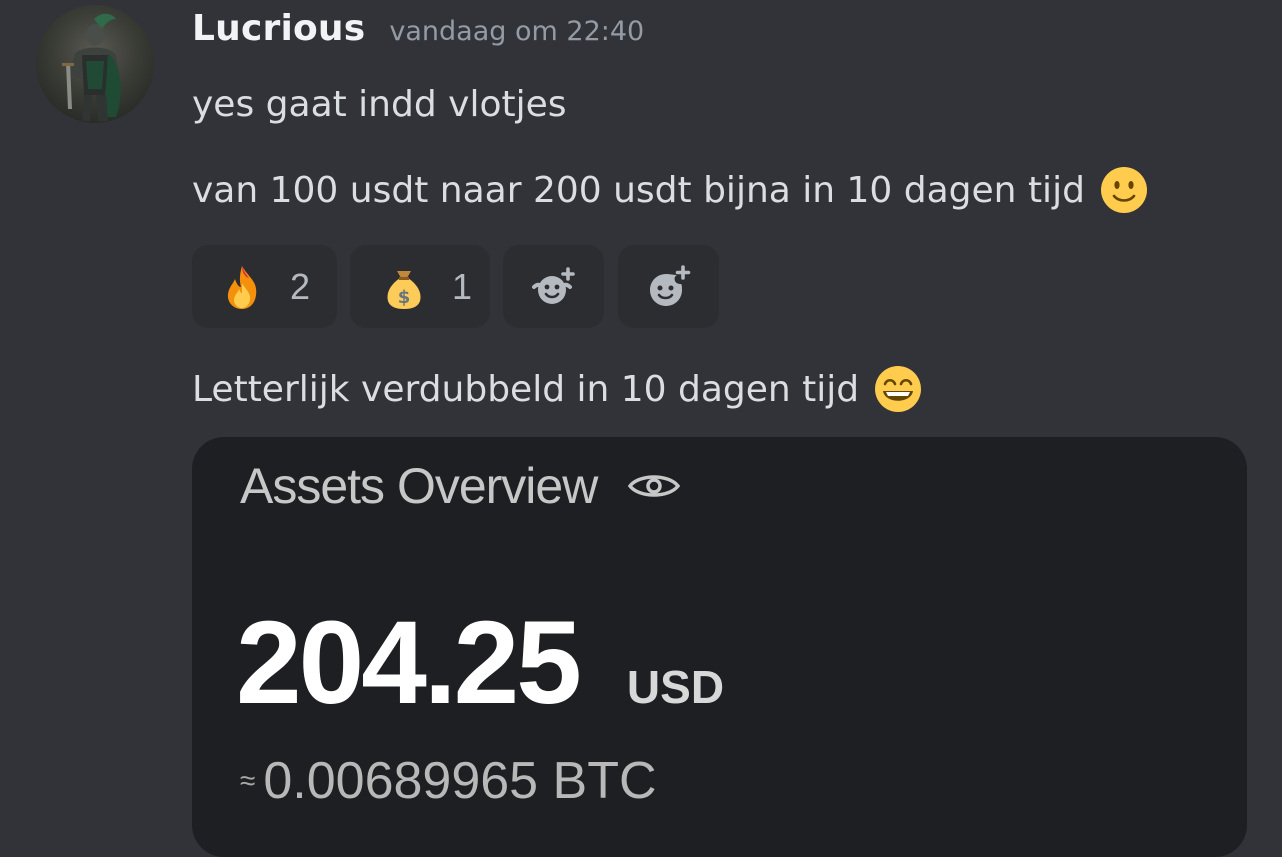  I want to click on balance-display: 204.25 USD, so click(480, 663).